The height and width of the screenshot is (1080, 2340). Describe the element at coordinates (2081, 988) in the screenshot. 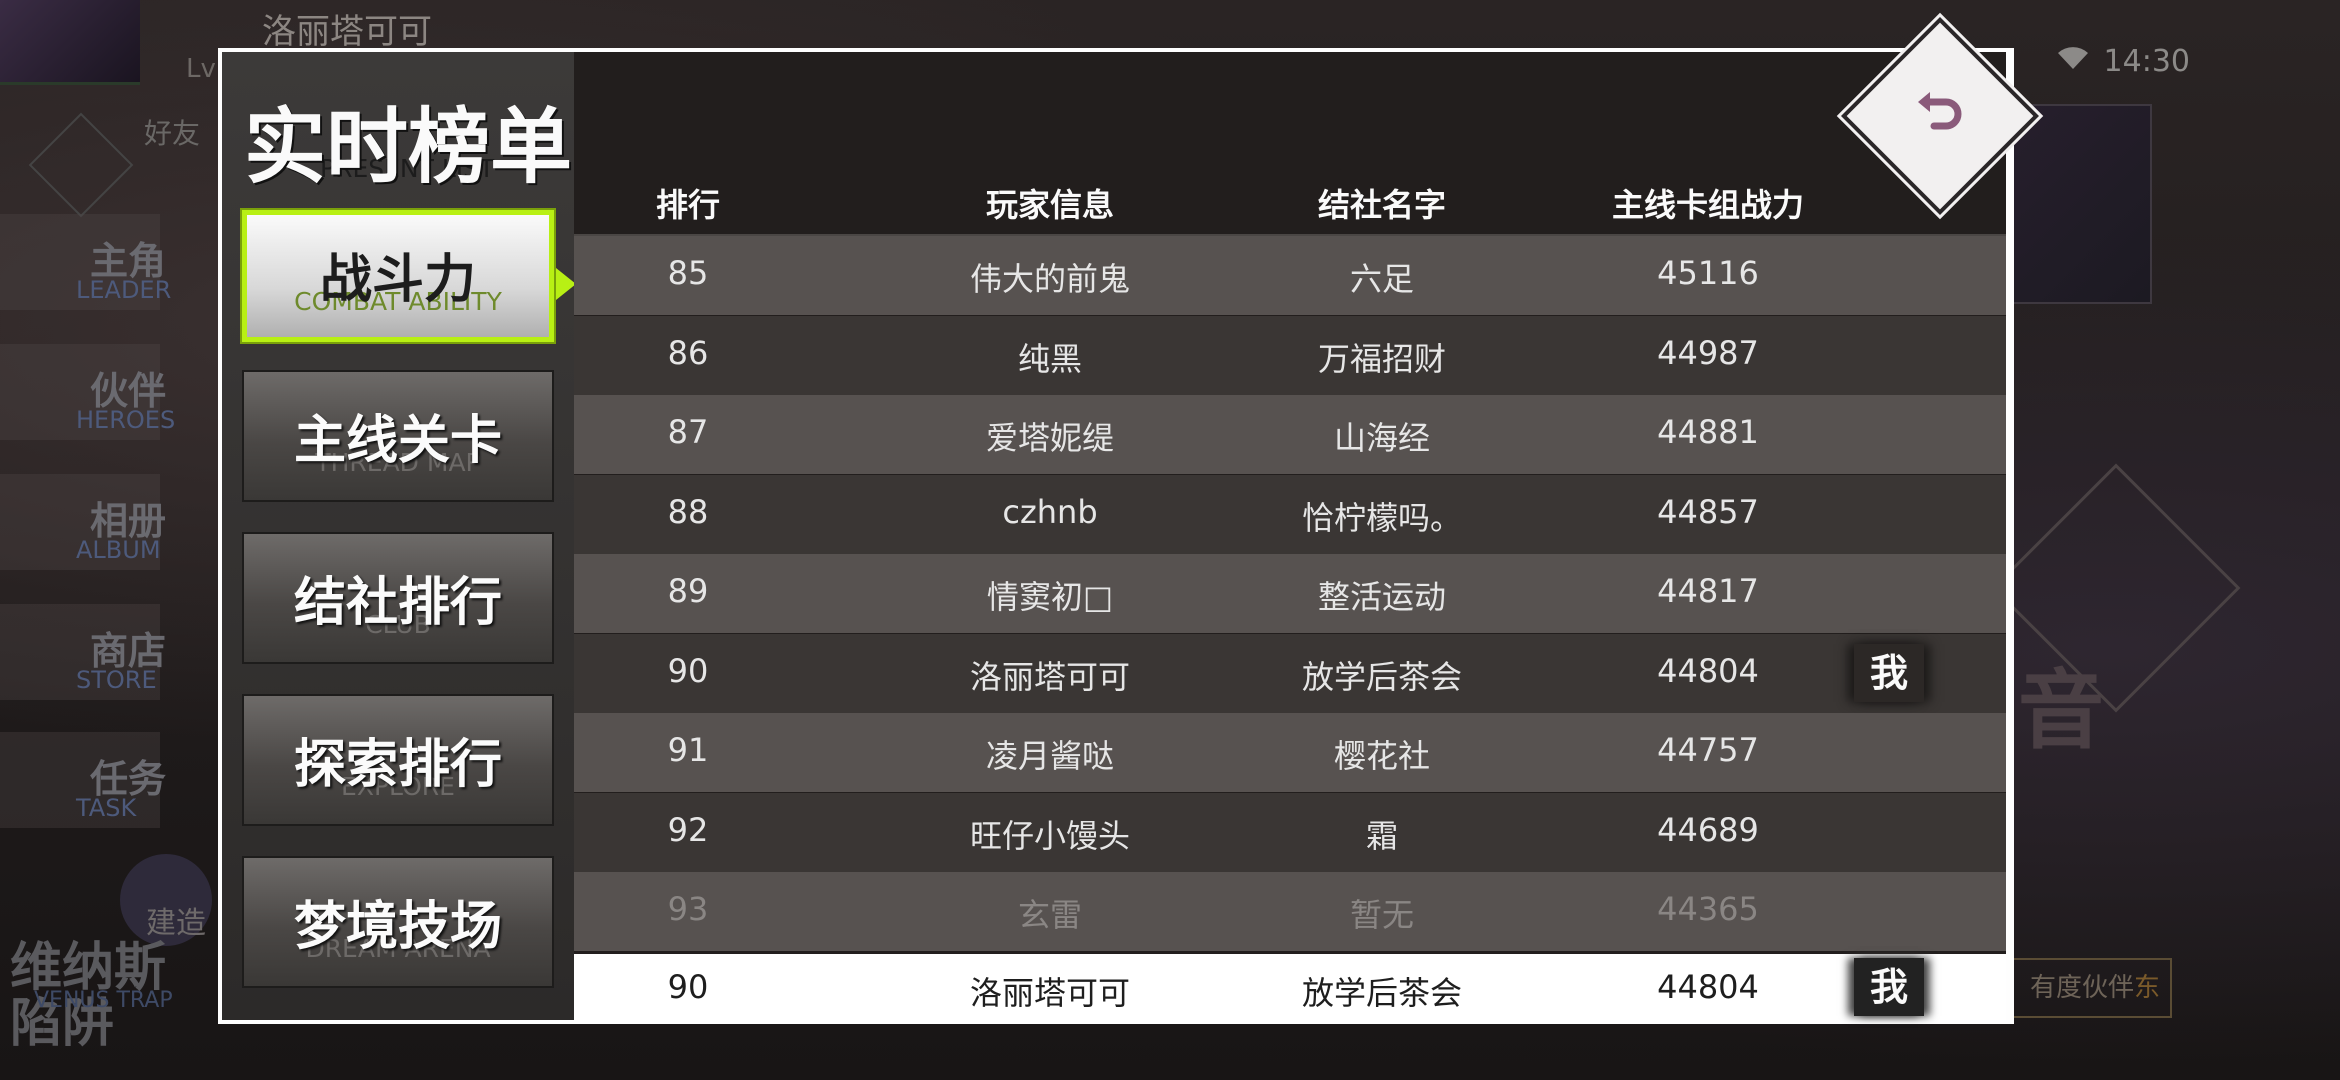

I see `partner-box-label: 有度伙伴` at that location.